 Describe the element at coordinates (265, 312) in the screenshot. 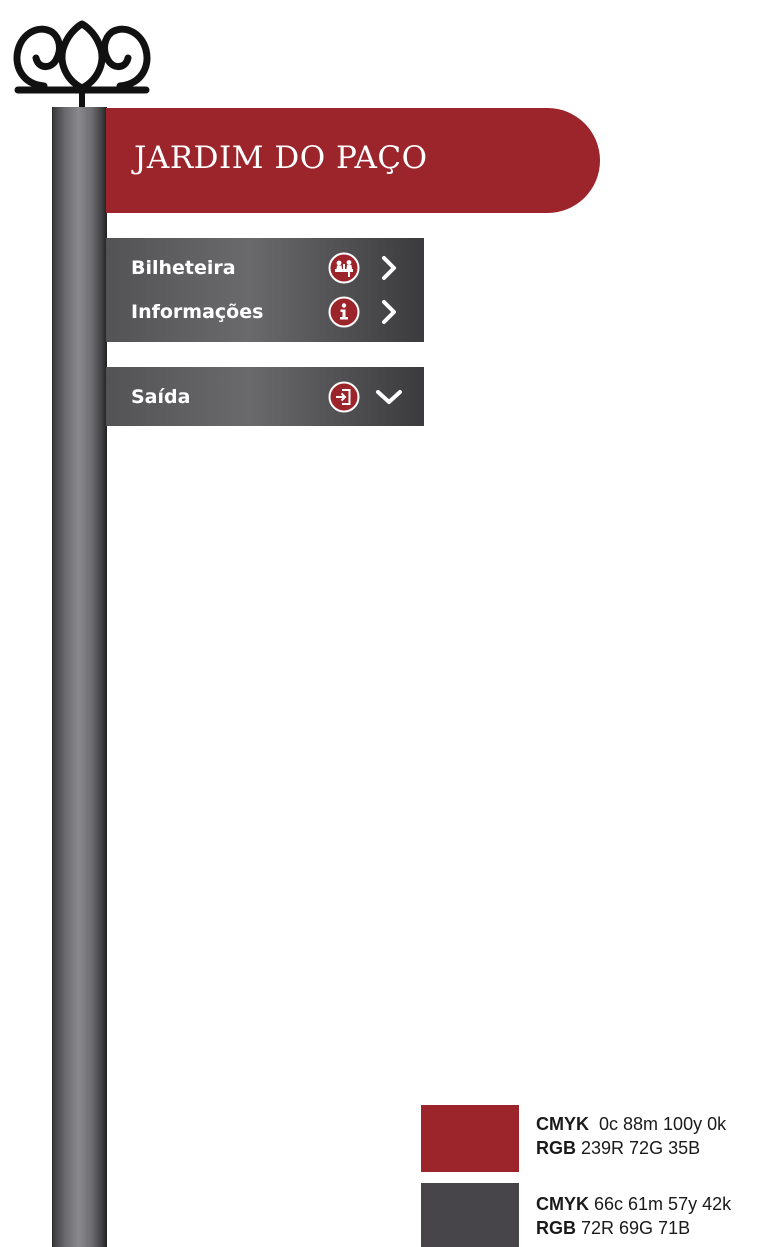

I see `direction-row-informacoes: Informações` at that location.